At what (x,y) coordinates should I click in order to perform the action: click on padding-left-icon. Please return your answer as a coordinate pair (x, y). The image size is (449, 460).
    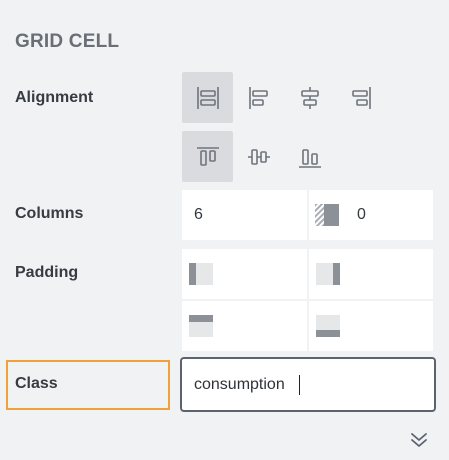
    Looking at the image, I should click on (201, 274).